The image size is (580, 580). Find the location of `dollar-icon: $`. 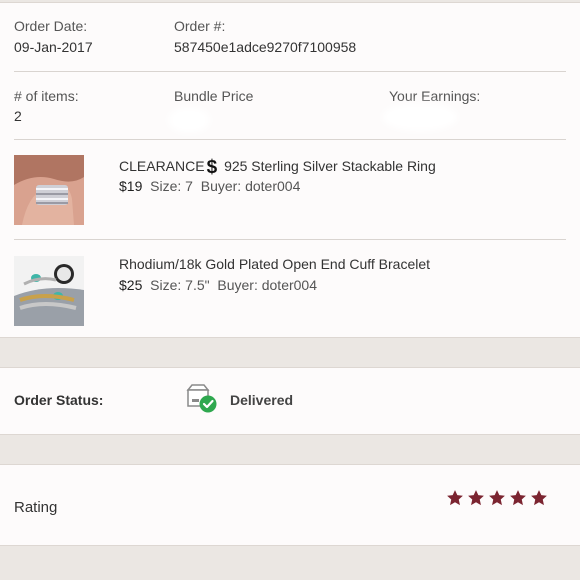

dollar-icon: $ is located at coordinates (212, 167).